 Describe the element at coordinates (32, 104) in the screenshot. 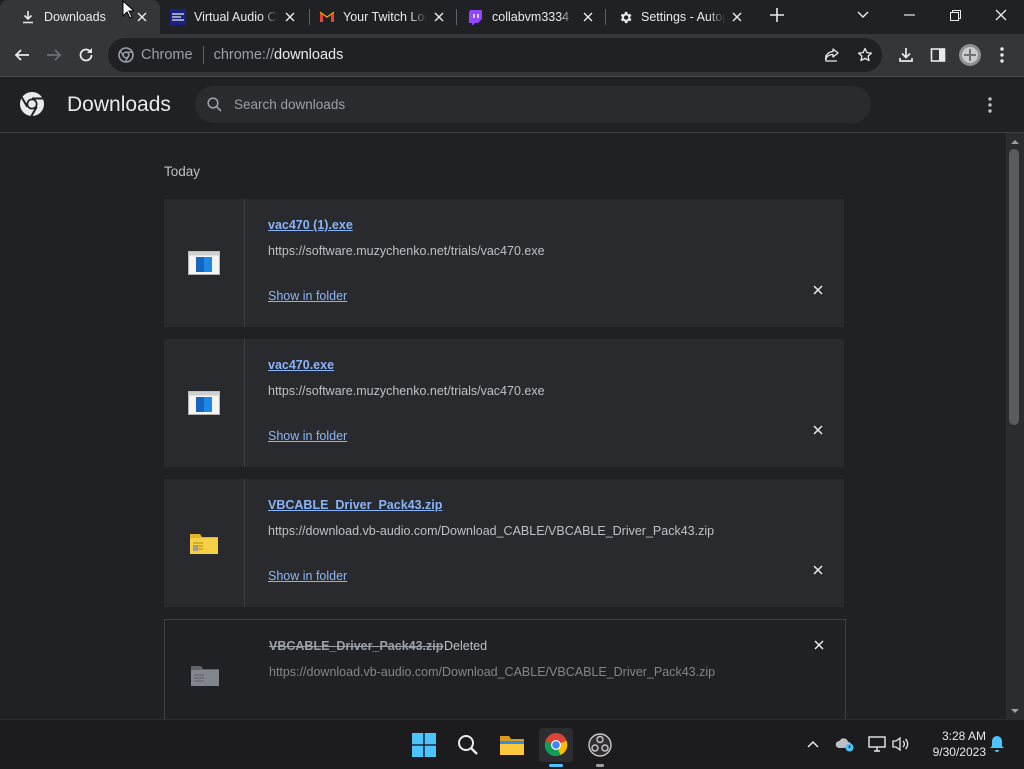

I see `chrome-logo-icon` at that location.